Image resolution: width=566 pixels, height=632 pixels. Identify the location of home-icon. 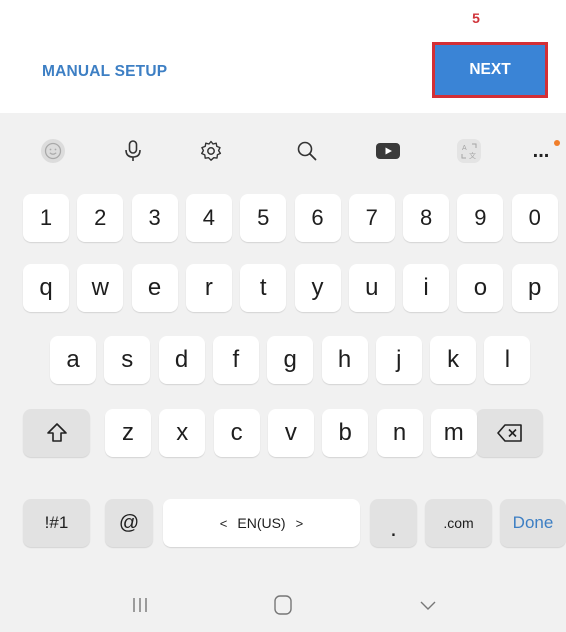
(283, 605).